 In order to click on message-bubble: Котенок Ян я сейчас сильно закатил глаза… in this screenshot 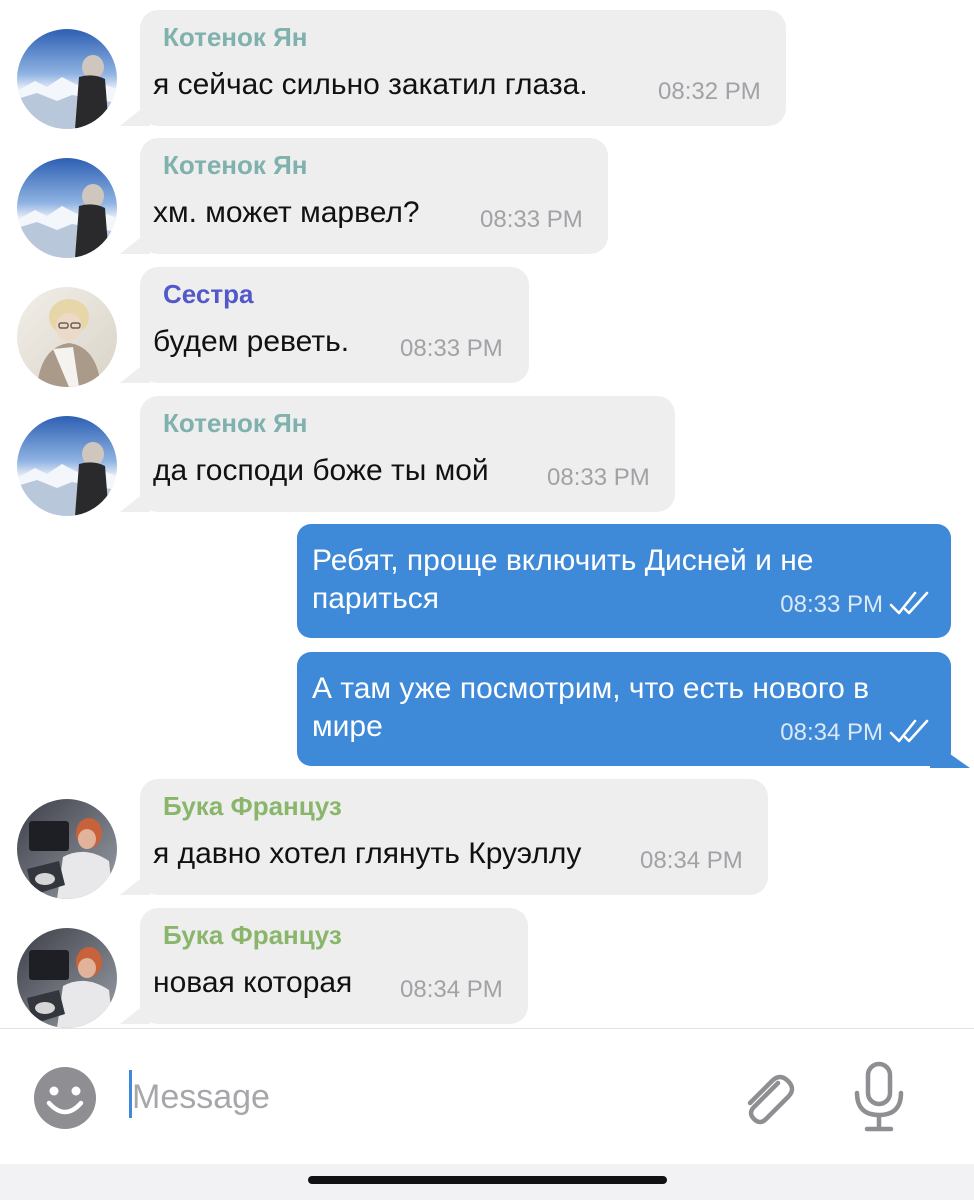, I will do `click(463, 68)`.